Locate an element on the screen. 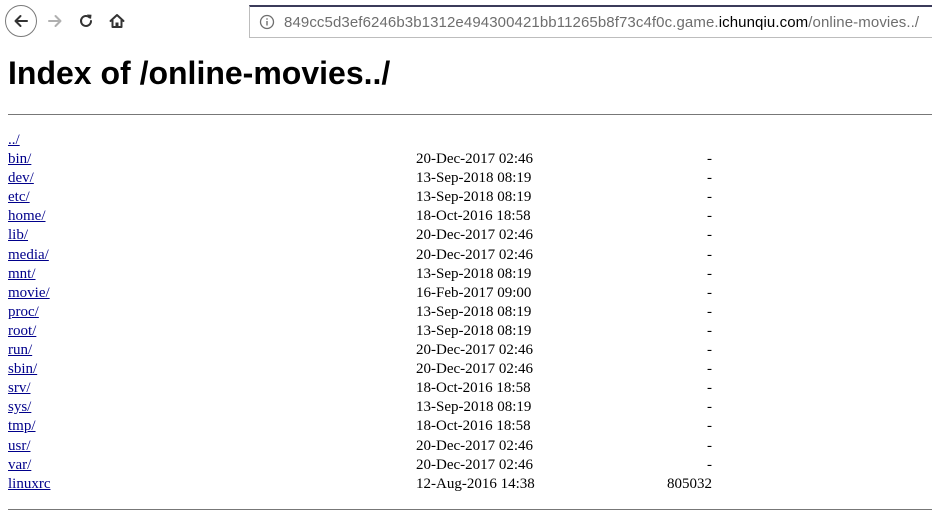 This screenshot has width=932, height=516. list-item: mnt/ 13-Sep-2018 08:19 - is located at coordinates (368, 274).